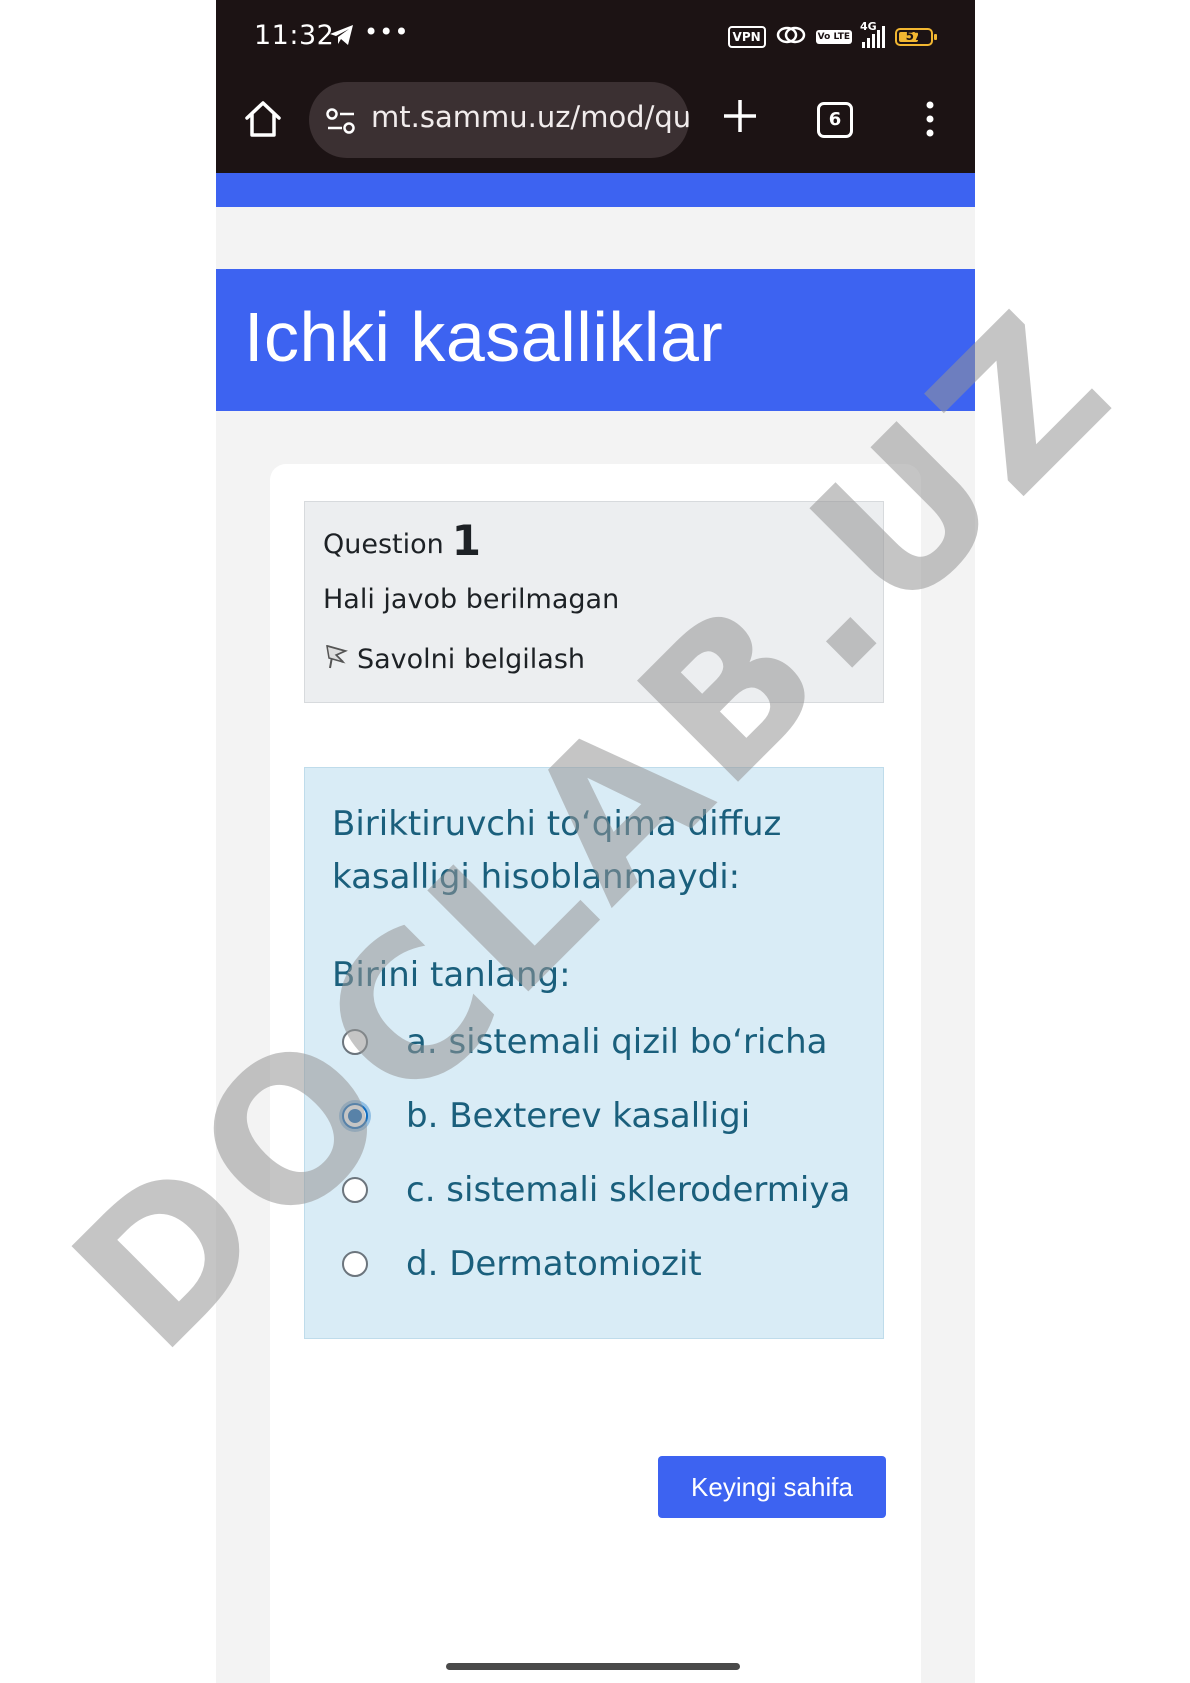 The height and width of the screenshot is (1683, 1190). I want to click on telegram-icon, so click(342, 37).